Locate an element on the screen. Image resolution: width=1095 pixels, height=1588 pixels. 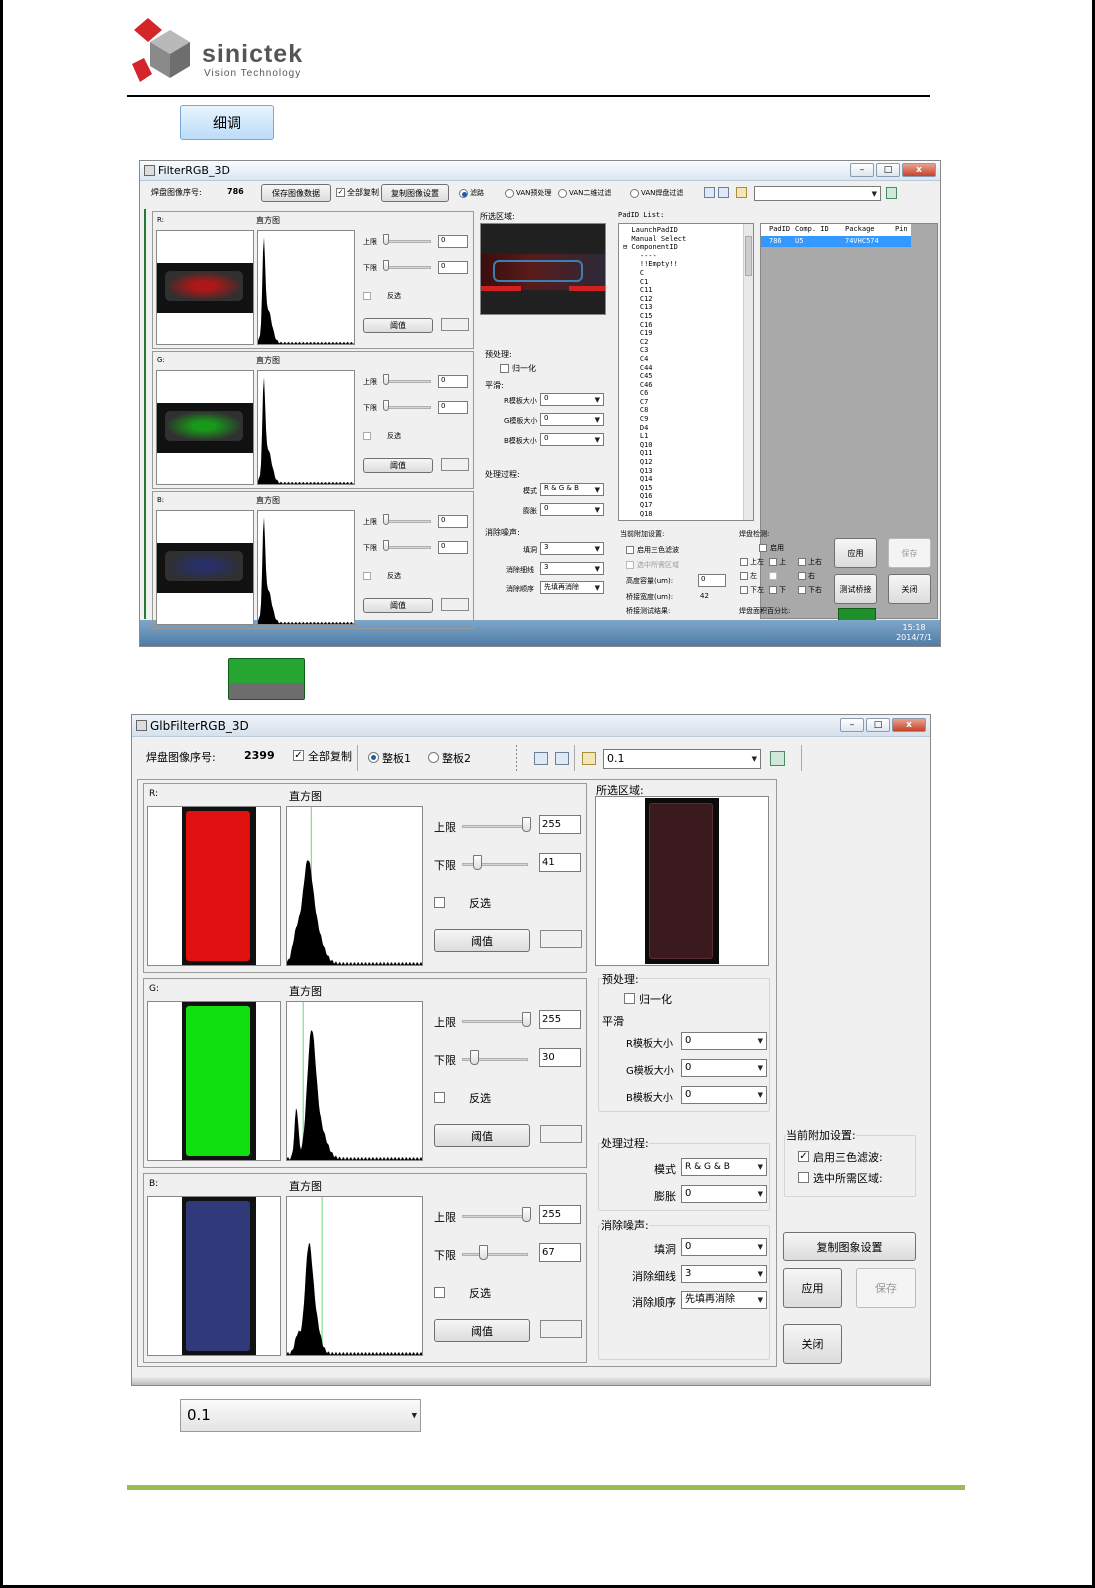
zoom-combo-2: 0.1 is located at coordinates (682, 759).